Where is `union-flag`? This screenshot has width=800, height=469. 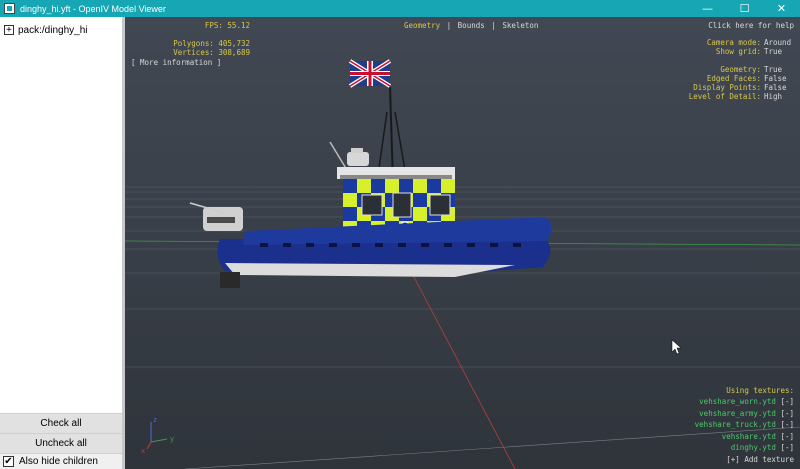
union-flag is located at coordinates (370, 73).